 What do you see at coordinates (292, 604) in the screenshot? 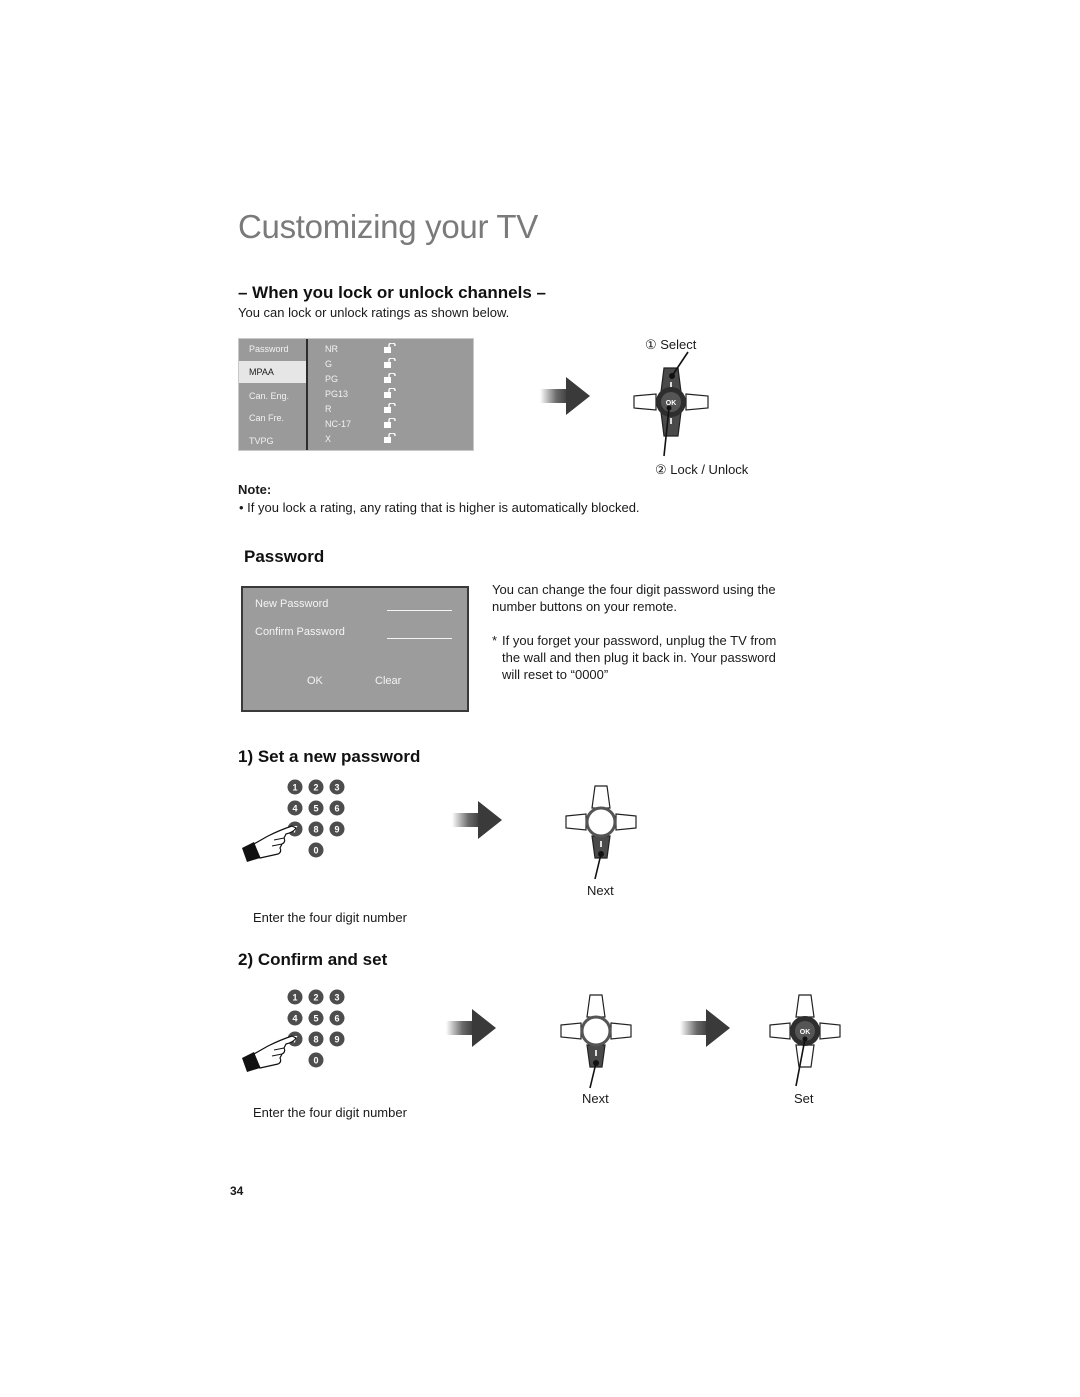
I see `new-password-label: New Password` at bounding box center [292, 604].